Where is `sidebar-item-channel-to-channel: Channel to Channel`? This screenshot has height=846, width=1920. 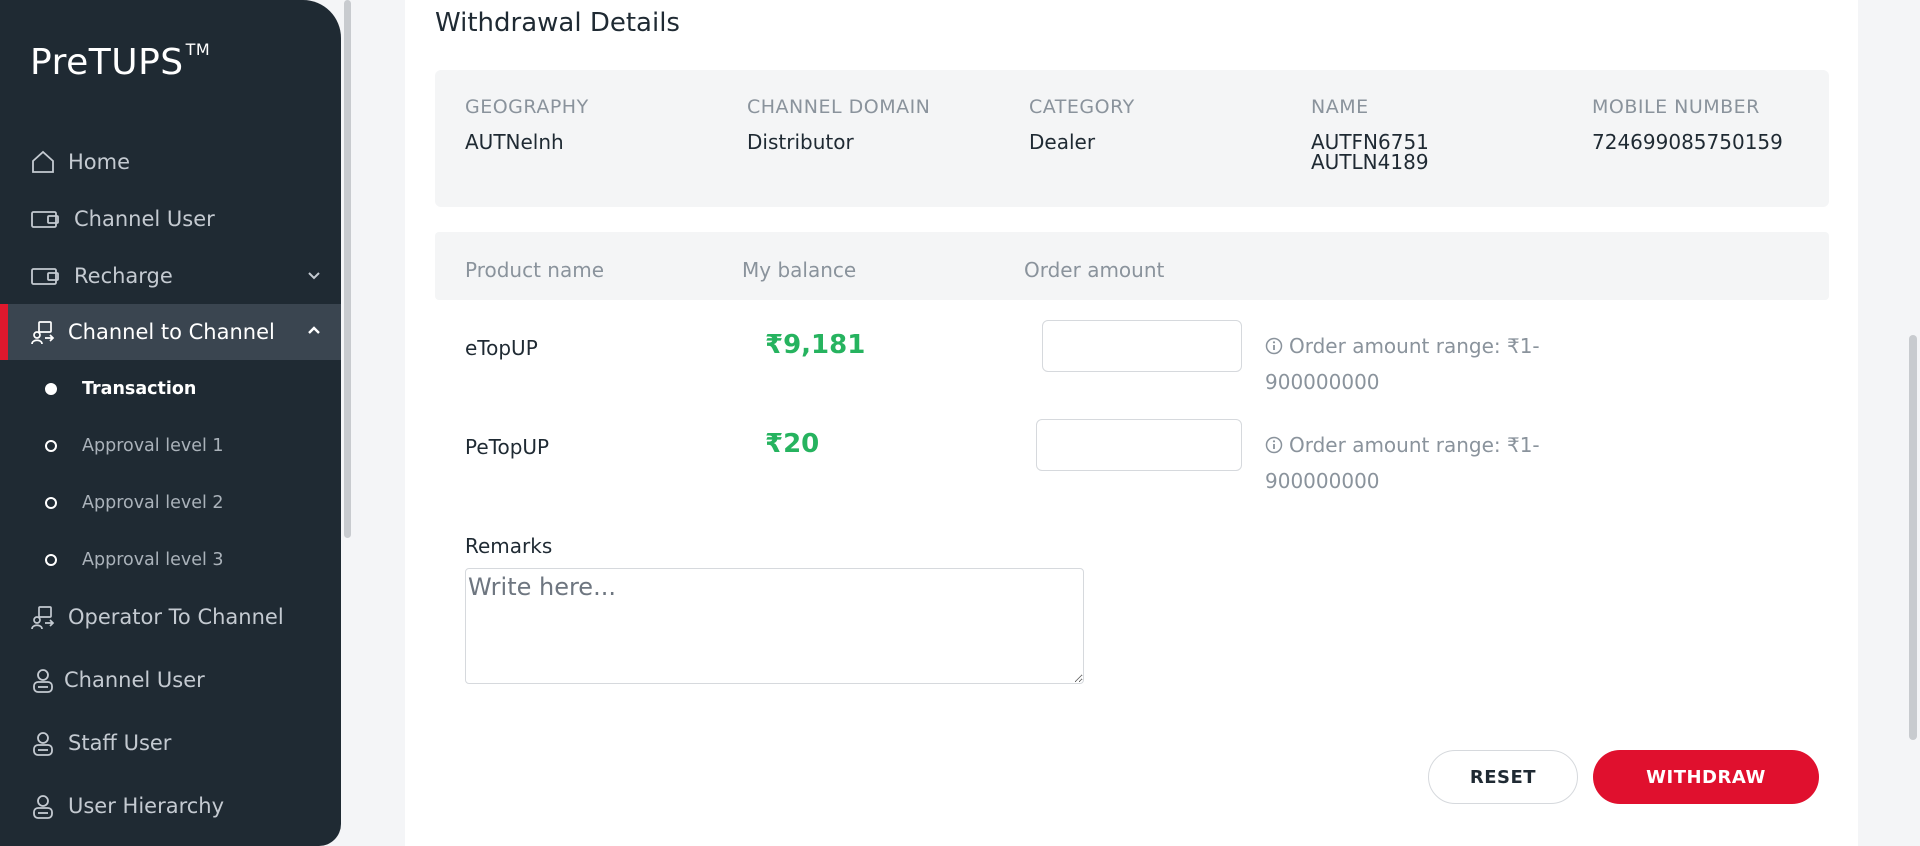
sidebar-item-channel-to-channel: Channel to Channel is located at coordinates (170, 332).